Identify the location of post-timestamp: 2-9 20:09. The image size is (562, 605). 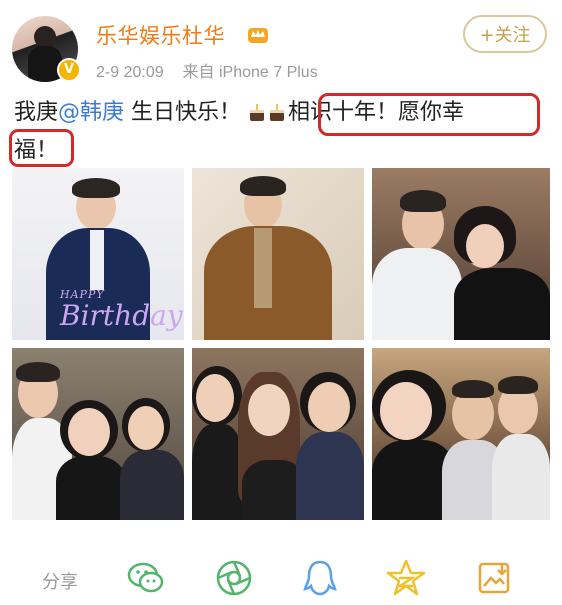
(130, 72).